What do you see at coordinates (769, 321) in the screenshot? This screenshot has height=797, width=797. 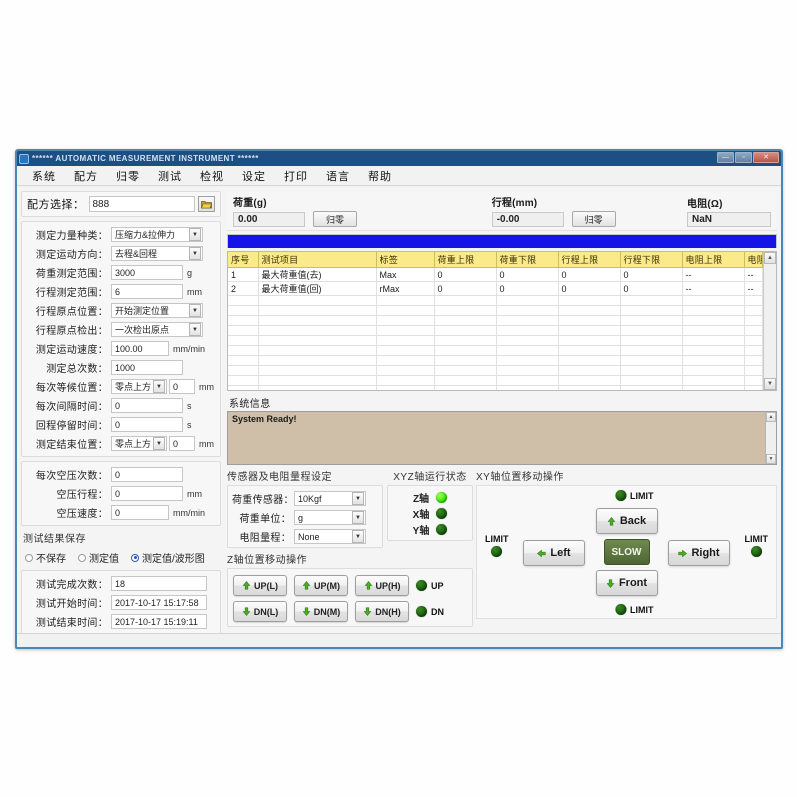 I see `table-scrollbar: ▲ ▼` at bounding box center [769, 321].